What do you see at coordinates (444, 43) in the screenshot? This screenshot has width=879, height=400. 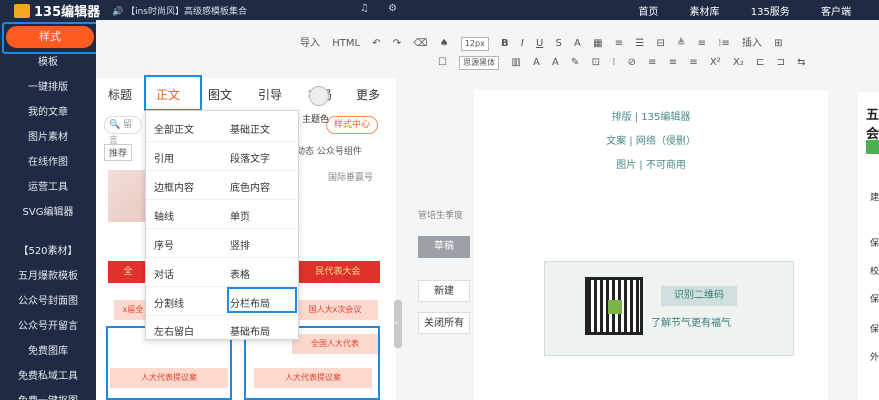 I see `format-painter-icon: ♠` at bounding box center [444, 43].